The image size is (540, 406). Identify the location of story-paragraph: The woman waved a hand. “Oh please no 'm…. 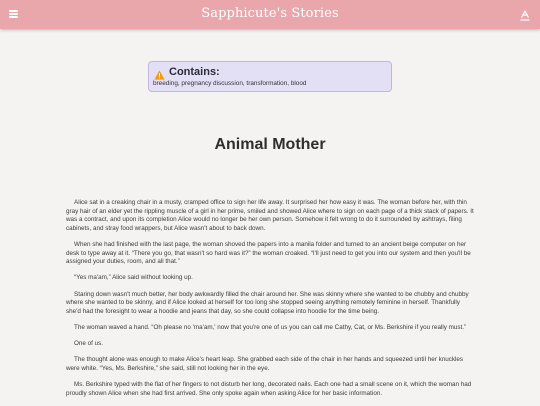
(270, 327).